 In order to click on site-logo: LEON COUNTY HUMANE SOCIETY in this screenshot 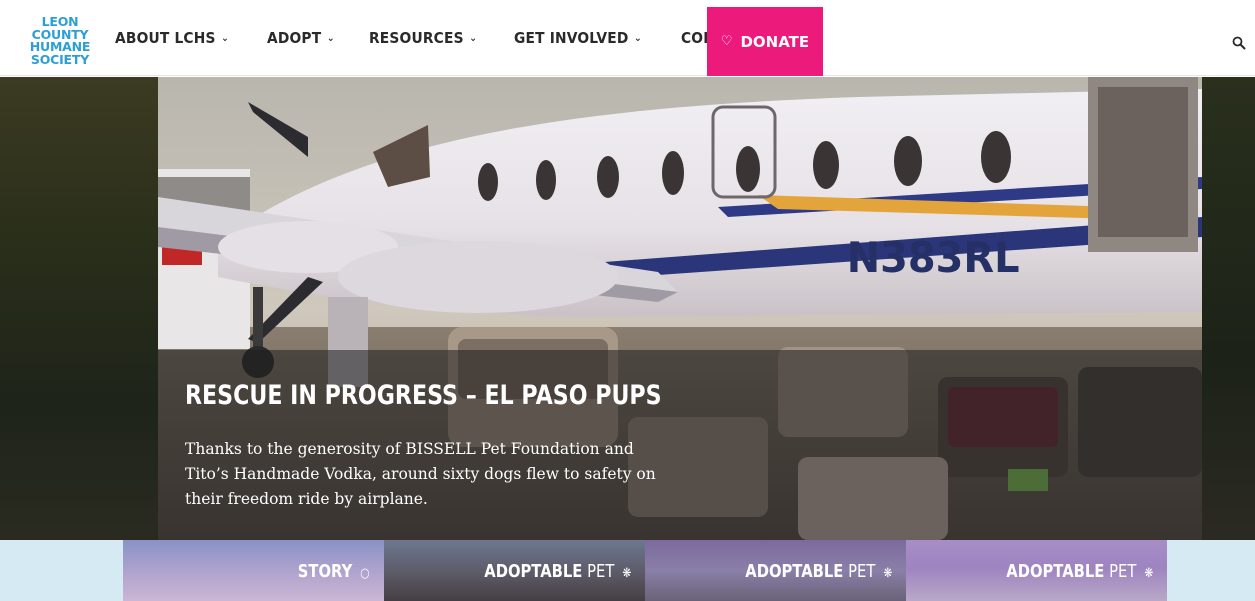, I will do `click(60, 42)`.